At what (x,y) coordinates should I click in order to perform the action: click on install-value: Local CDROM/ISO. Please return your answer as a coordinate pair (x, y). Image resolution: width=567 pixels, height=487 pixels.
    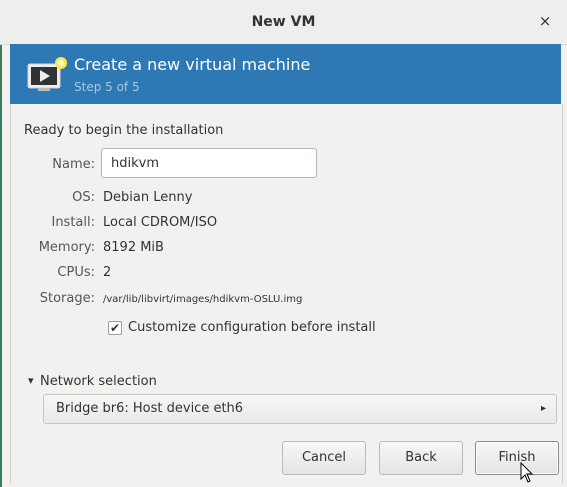
    Looking at the image, I should click on (160, 222).